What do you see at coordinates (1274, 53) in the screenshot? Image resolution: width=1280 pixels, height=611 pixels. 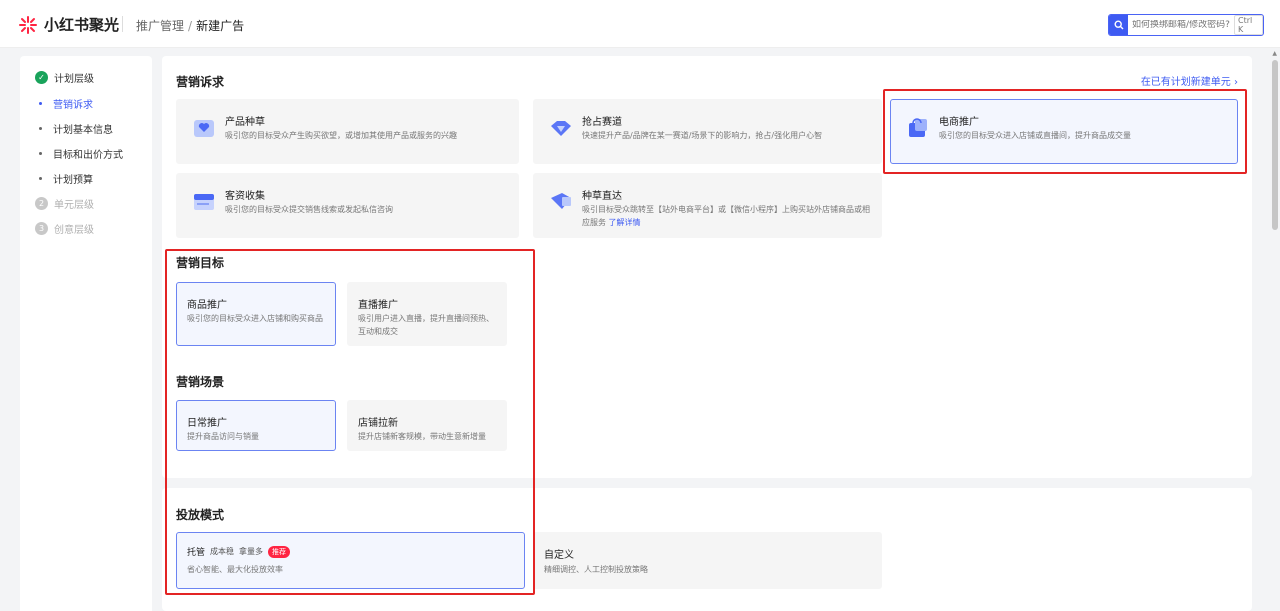 I see `scroll-up-icon: ▲` at bounding box center [1274, 53].